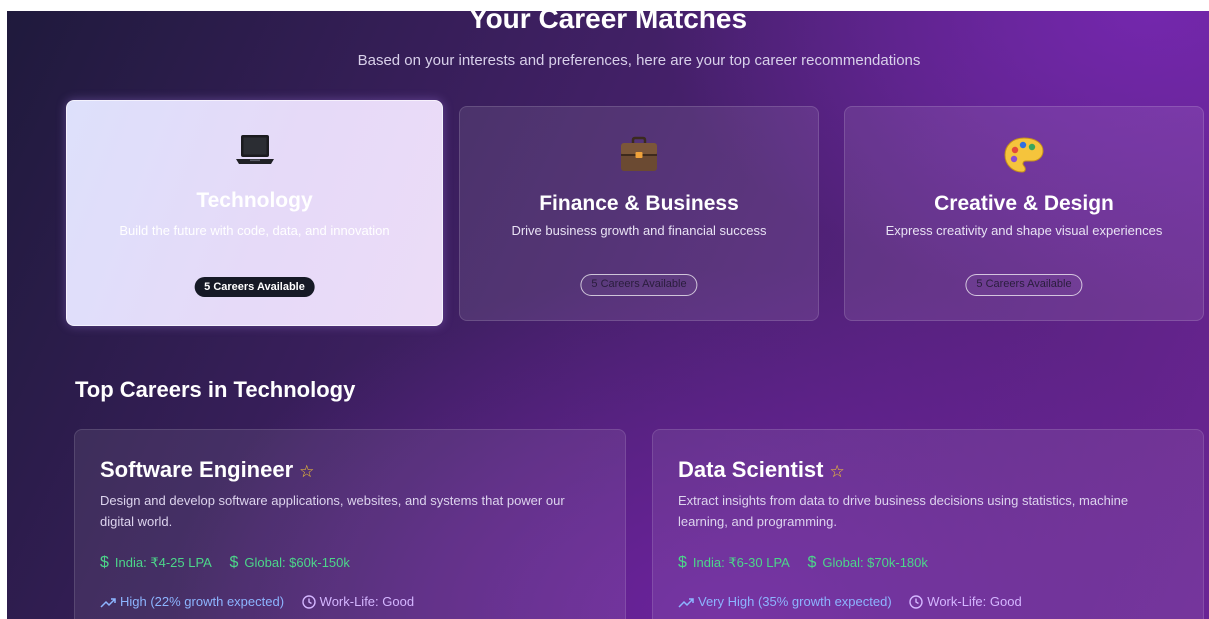 The width and height of the screenshot is (1209, 619). Describe the element at coordinates (297, 562) in the screenshot. I see `salary-global: Global: $60k-150k` at that location.